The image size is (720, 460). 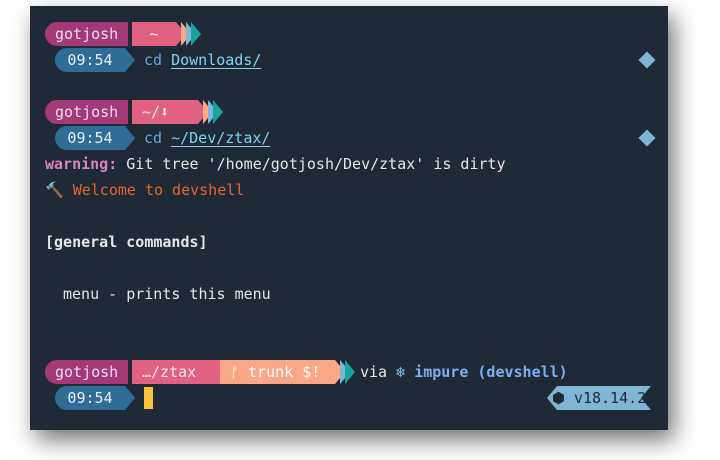 I want to click on welcome-text: Welcome to devshell, so click(x=158, y=190).